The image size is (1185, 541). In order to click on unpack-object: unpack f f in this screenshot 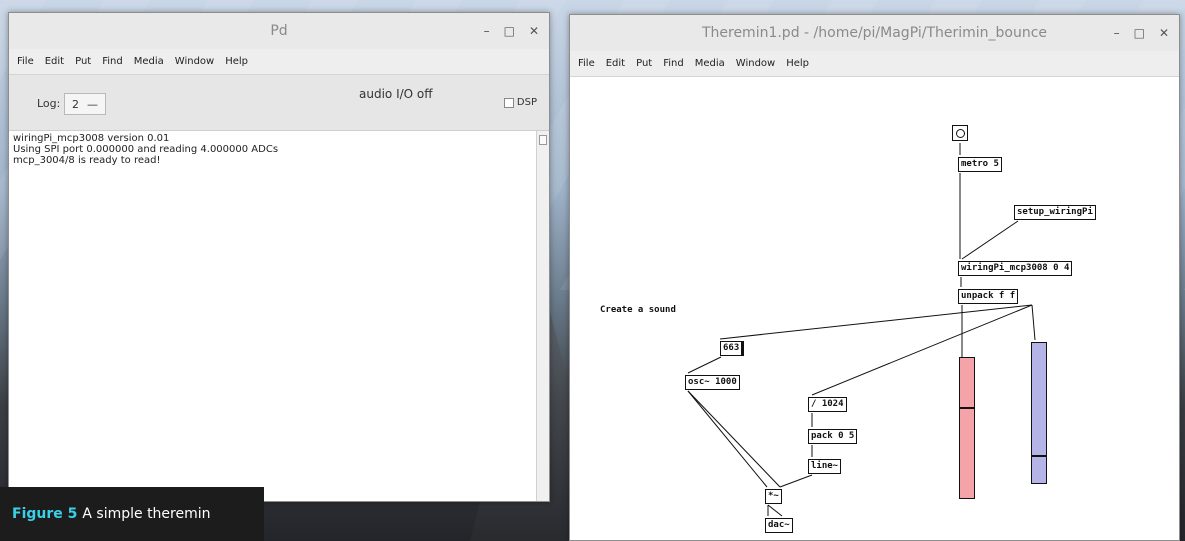, I will do `click(988, 296)`.